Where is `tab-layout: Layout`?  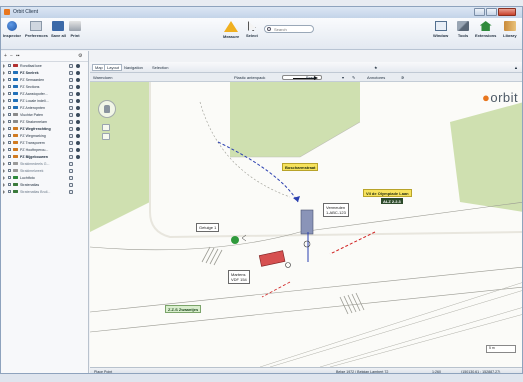
tab-layout: Layout is located at coordinates (113, 67).